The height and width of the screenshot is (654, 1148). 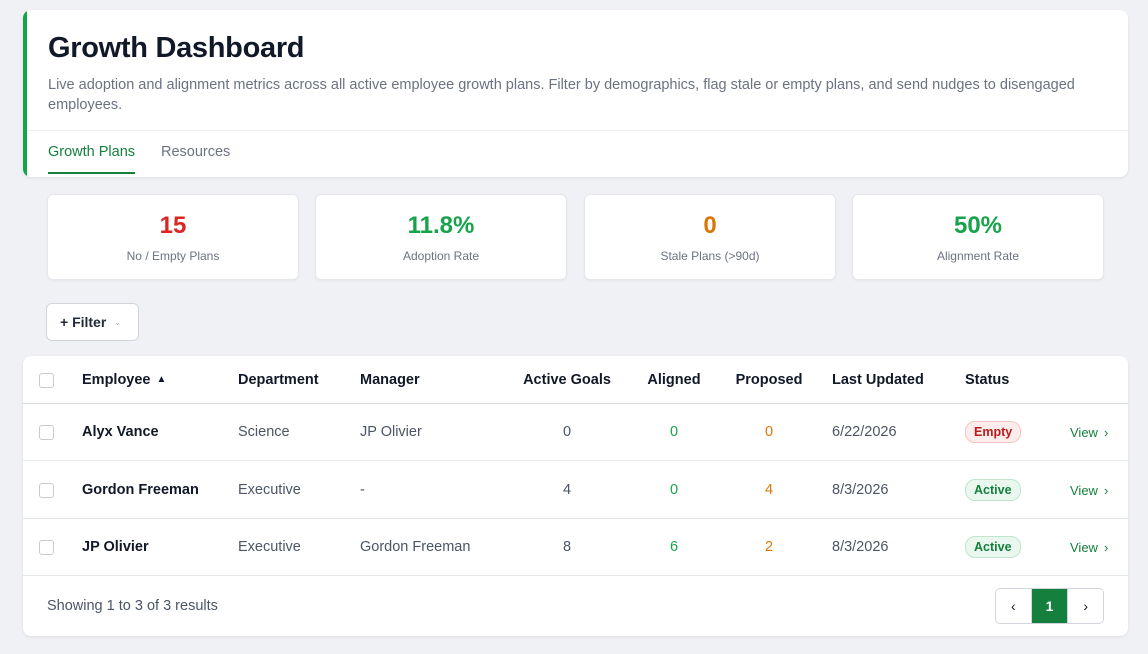 I want to click on manager: Gordon Freeman, so click(x=415, y=547).